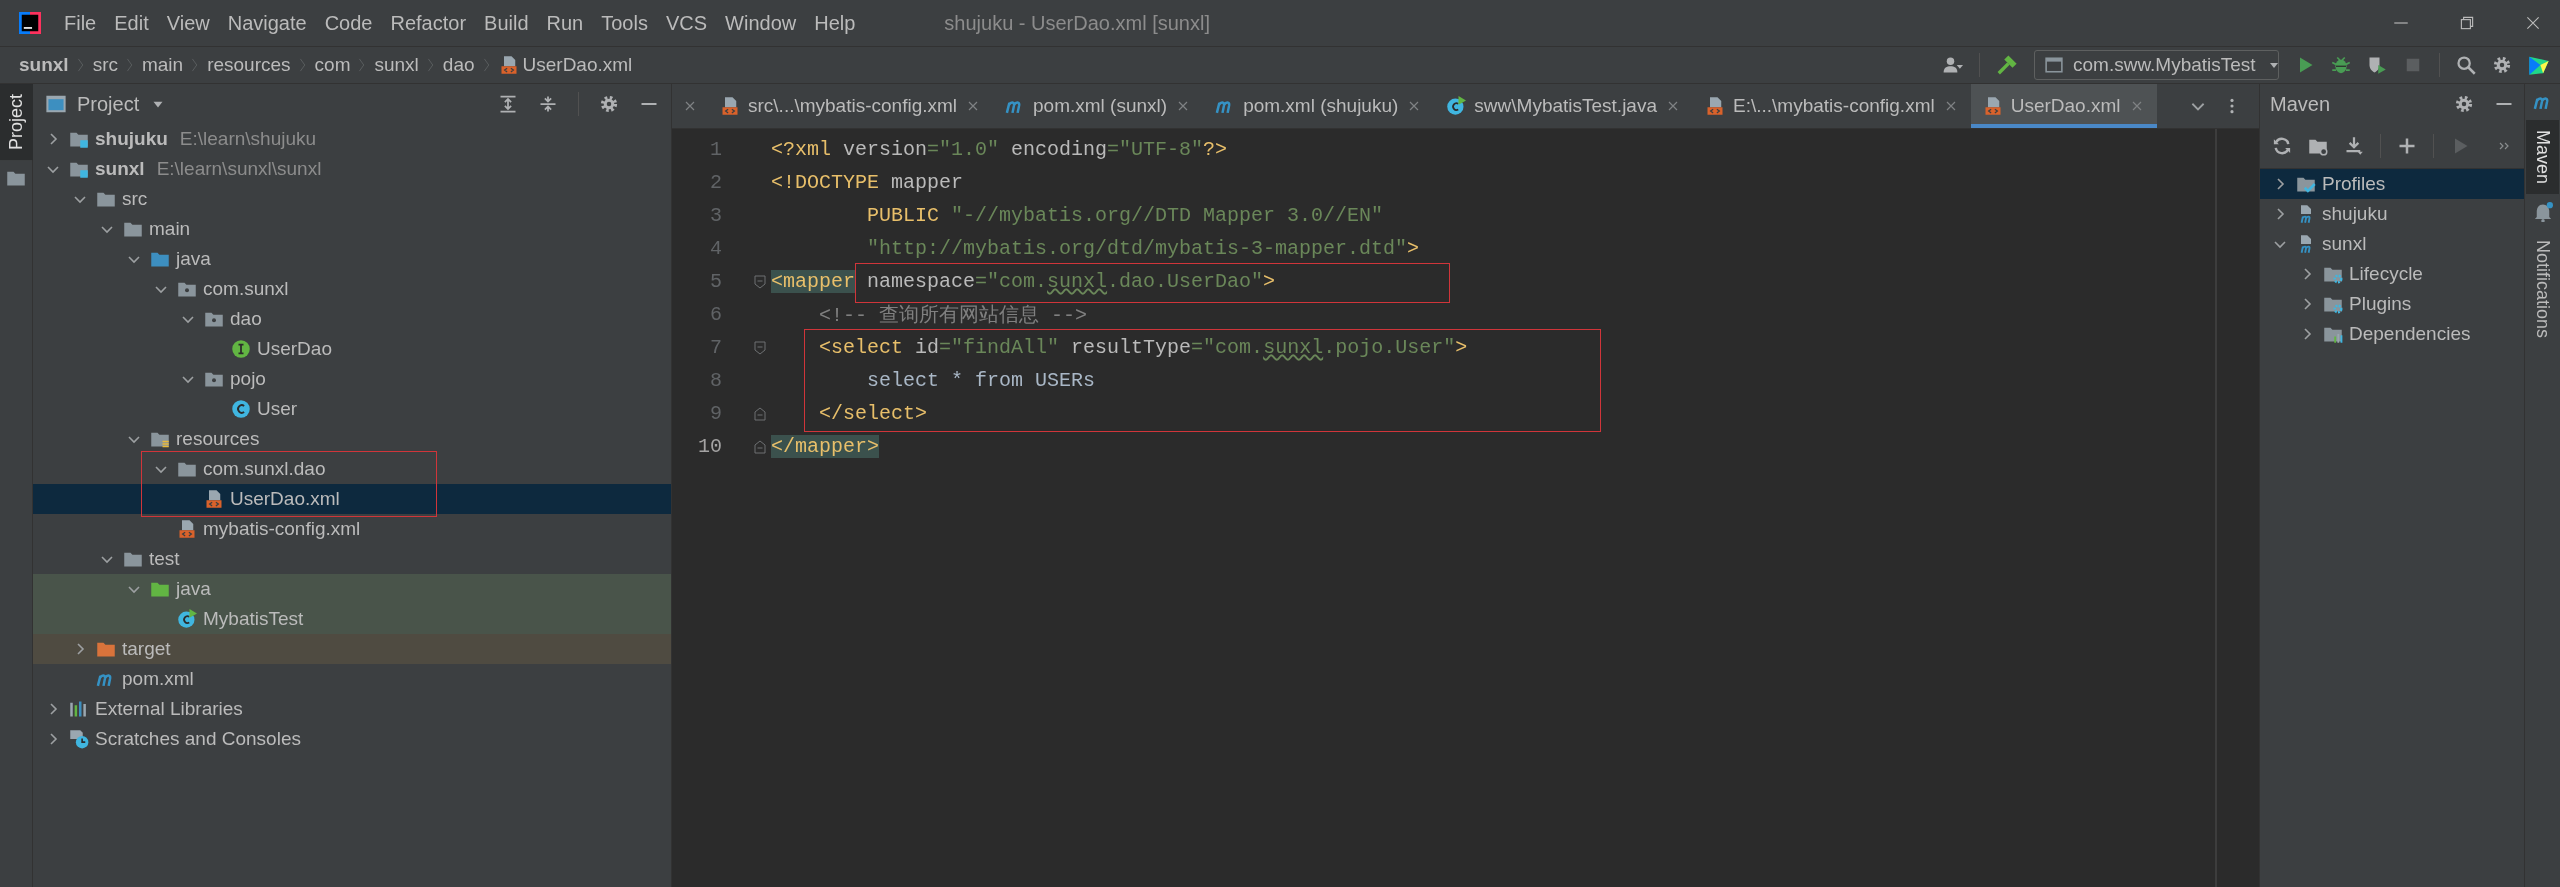 This screenshot has width=2560, height=887. What do you see at coordinates (348, 23) in the screenshot?
I see `menu-item: Code` at bounding box center [348, 23].